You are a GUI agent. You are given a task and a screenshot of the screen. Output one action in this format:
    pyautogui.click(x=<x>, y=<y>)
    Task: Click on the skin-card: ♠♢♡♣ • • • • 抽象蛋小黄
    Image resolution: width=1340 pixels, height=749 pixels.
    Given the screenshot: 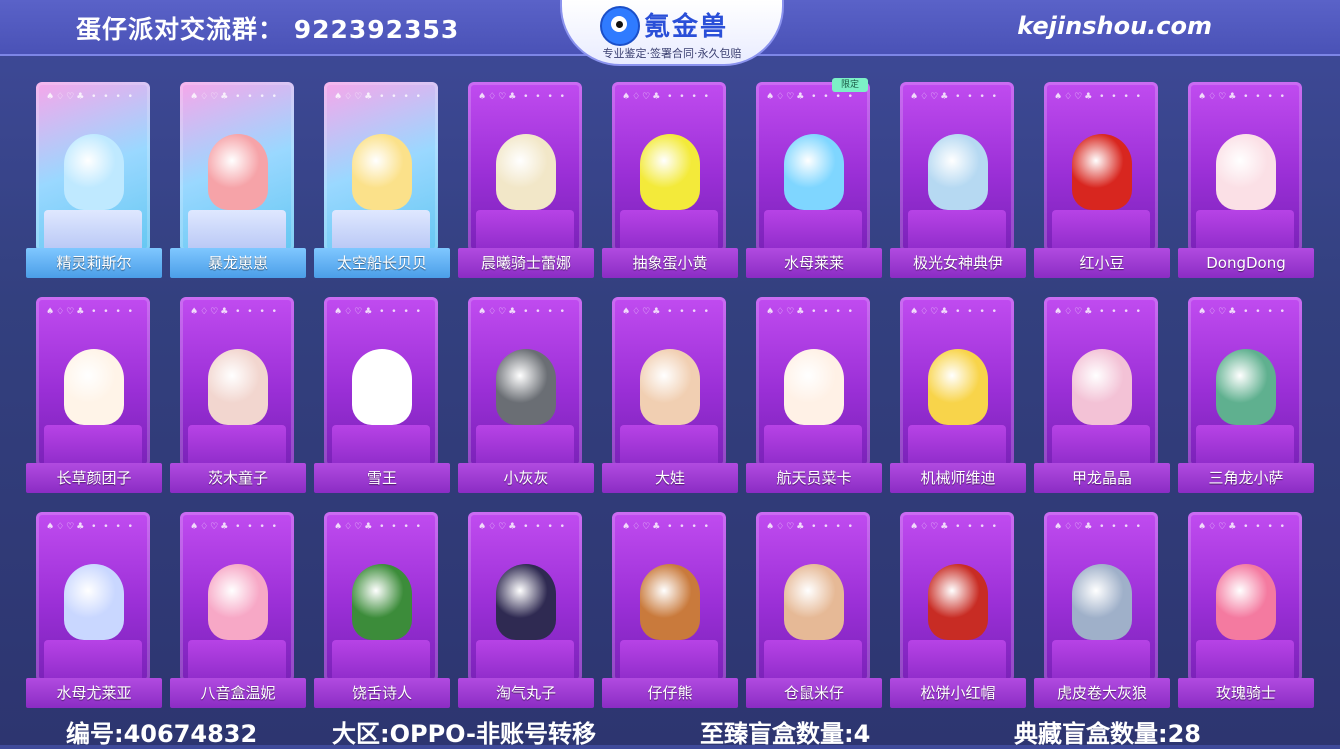 What is the action you would take?
    pyautogui.click(x=670, y=179)
    